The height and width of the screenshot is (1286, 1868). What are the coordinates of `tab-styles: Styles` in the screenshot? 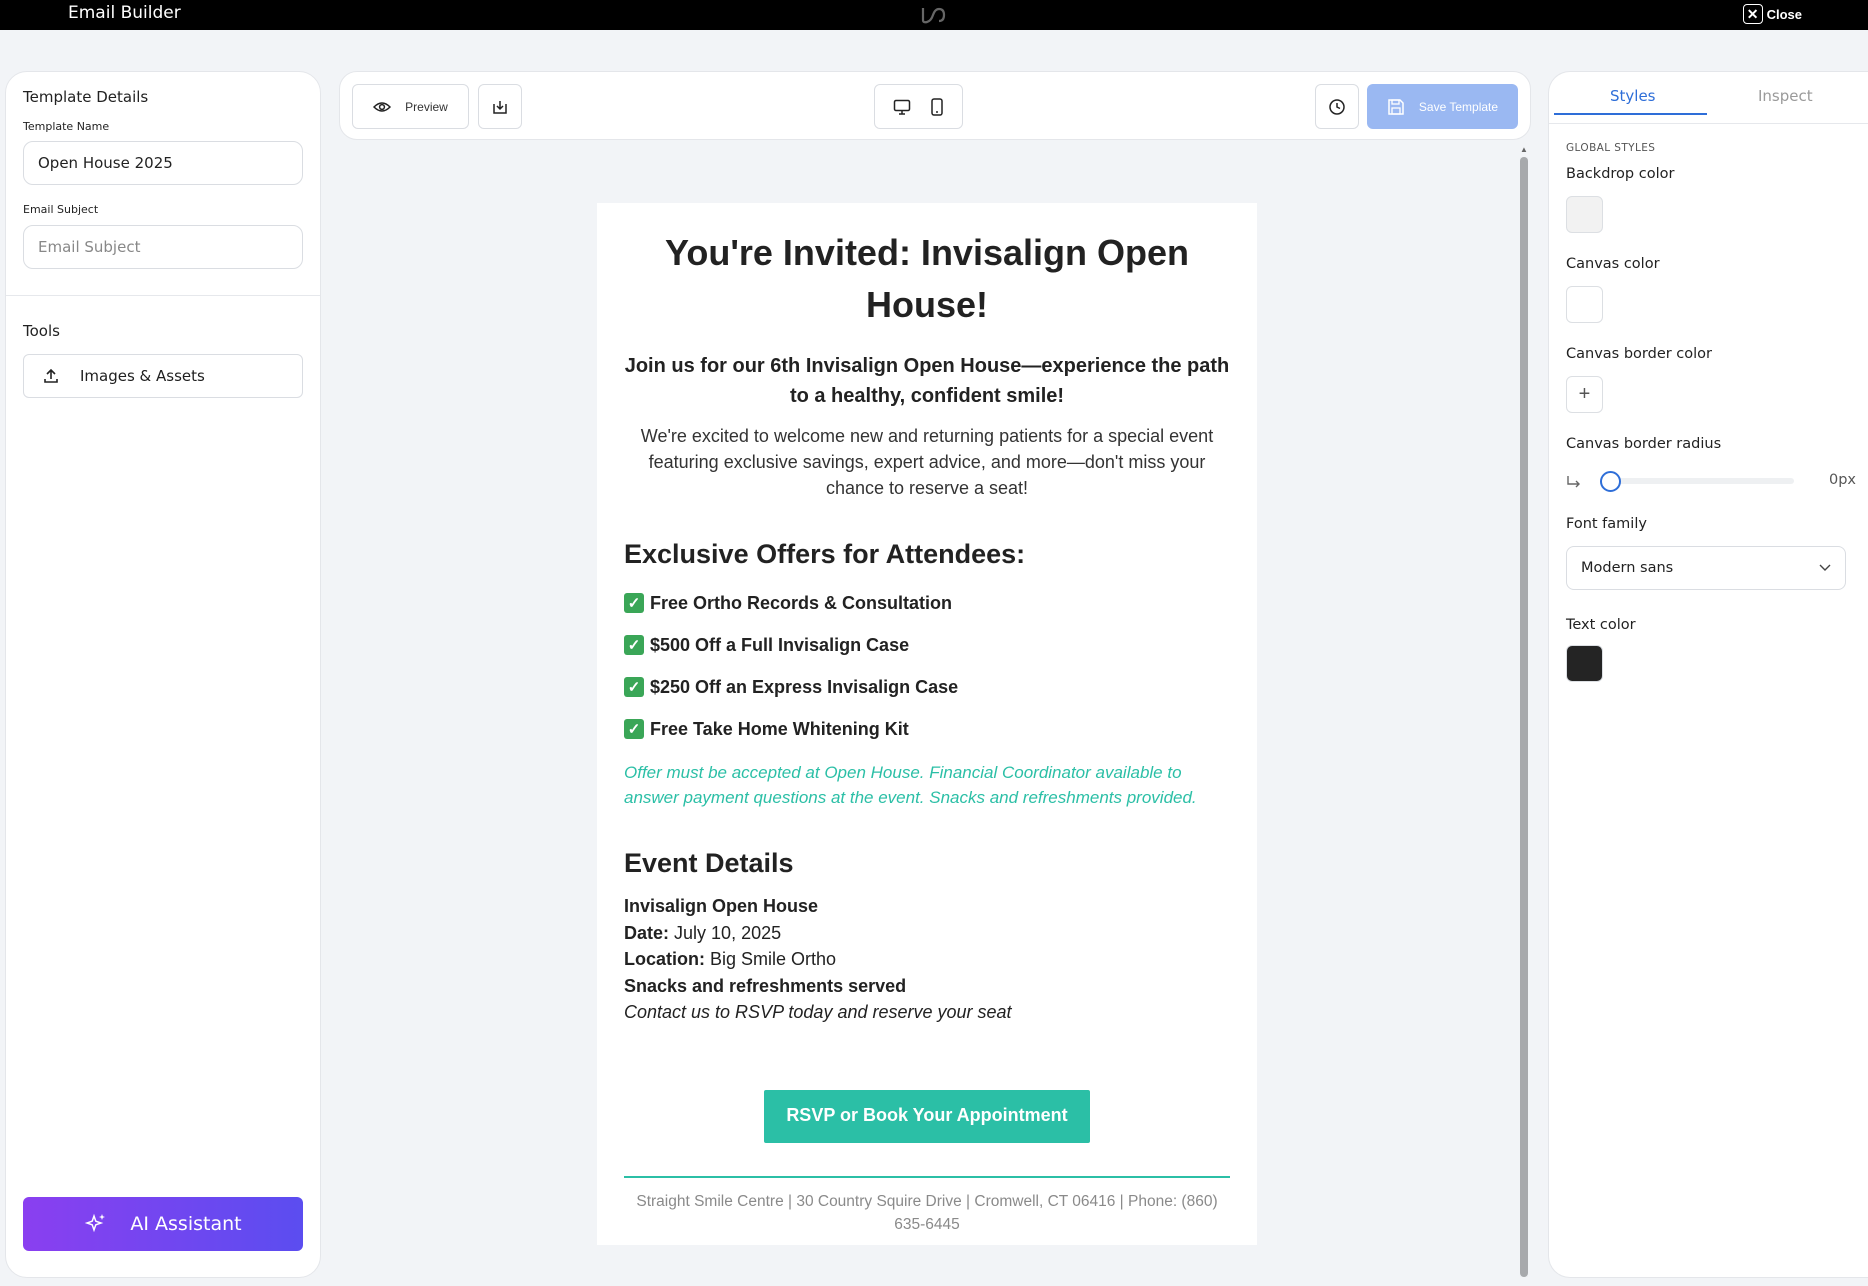 It's located at (1633, 96).